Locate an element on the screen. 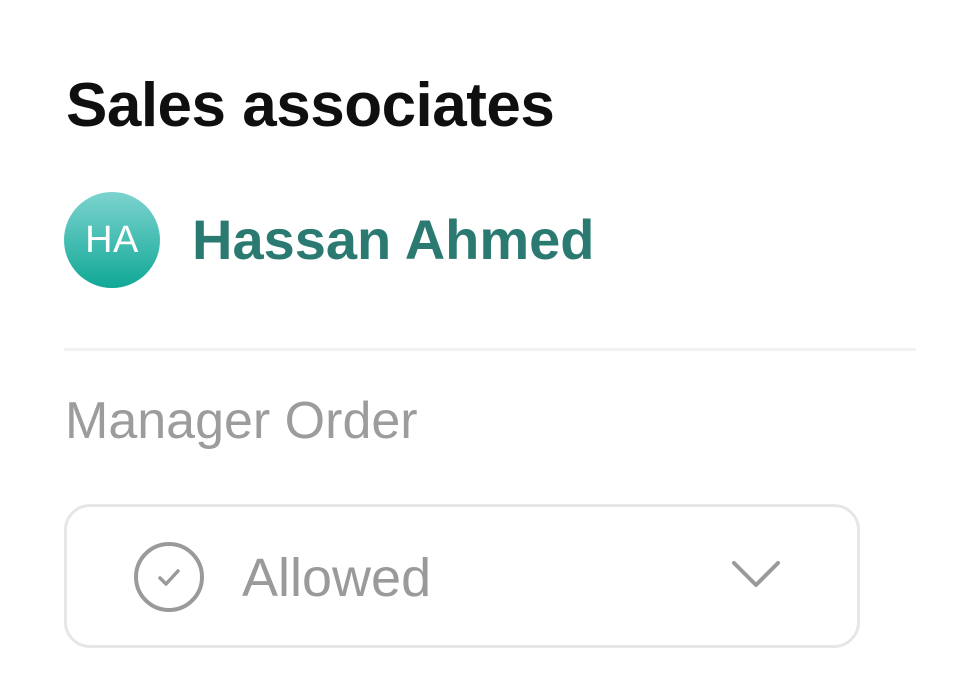 The height and width of the screenshot is (692, 980). check-circle-icon is located at coordinates (169, 577).